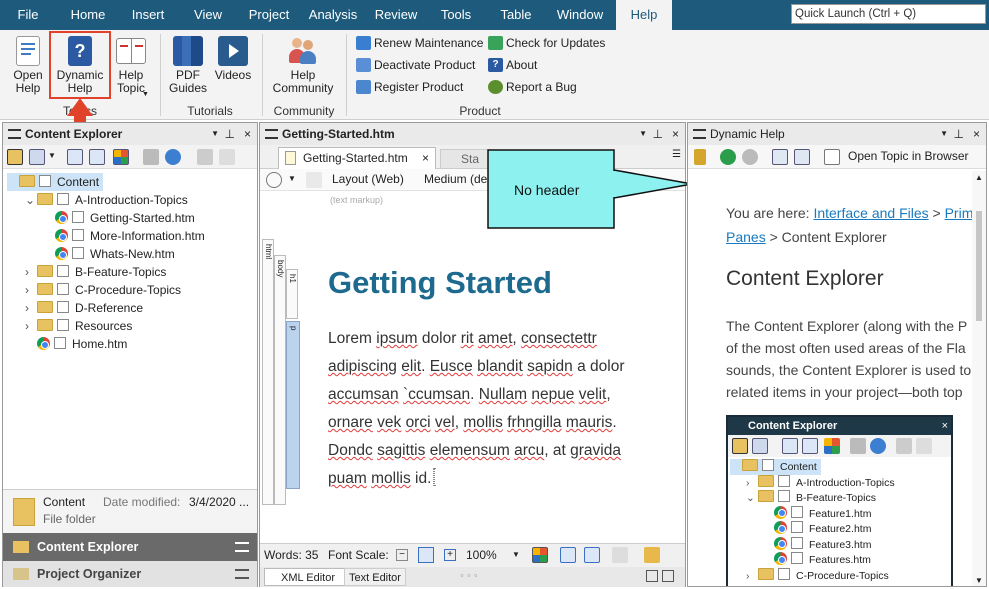  Describe the element at coordinates (78, 326) in the screenshot. I see `tree-folder-item: › Resources` at that location.